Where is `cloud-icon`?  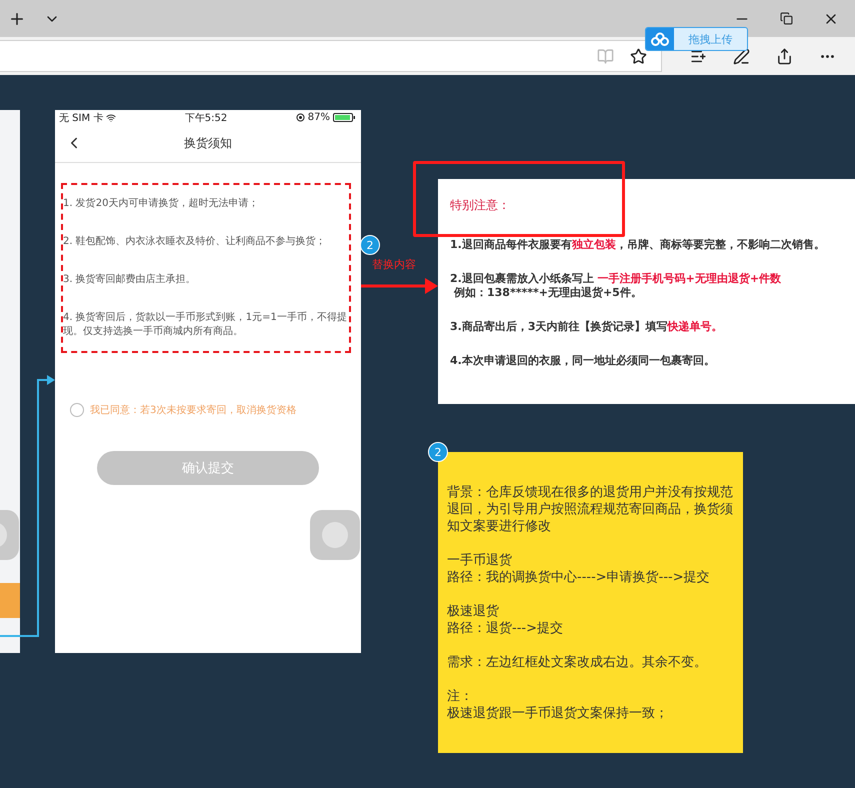 cloud-icon is located at coordinates (660, 39).